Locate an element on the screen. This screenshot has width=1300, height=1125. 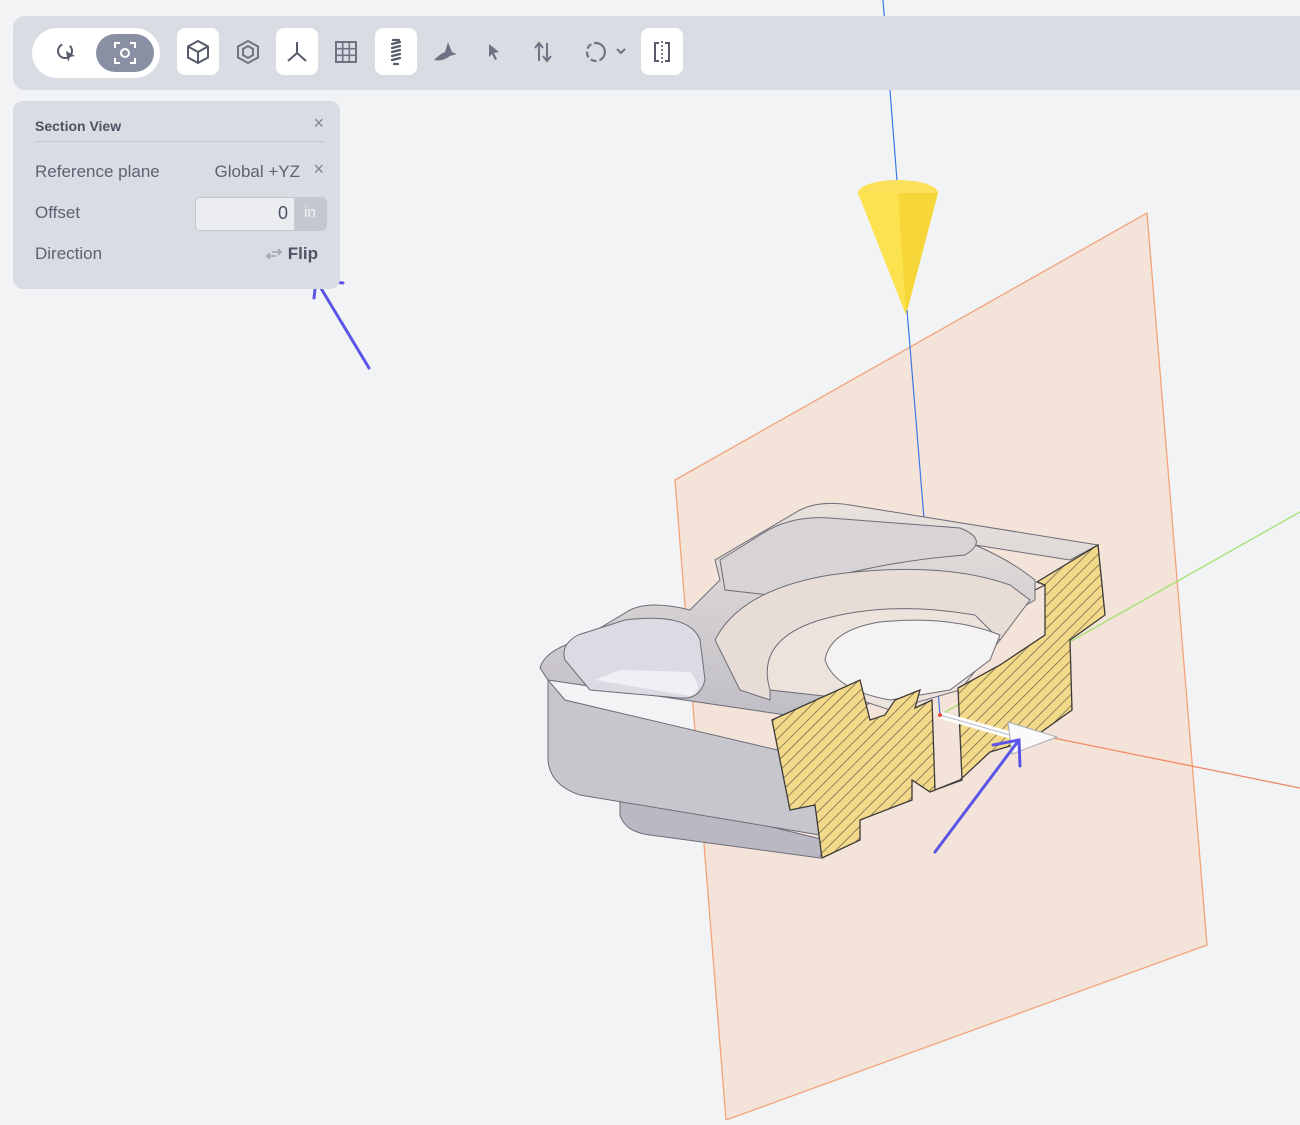
pointer-tool-button is located at coordinates (494, 51).